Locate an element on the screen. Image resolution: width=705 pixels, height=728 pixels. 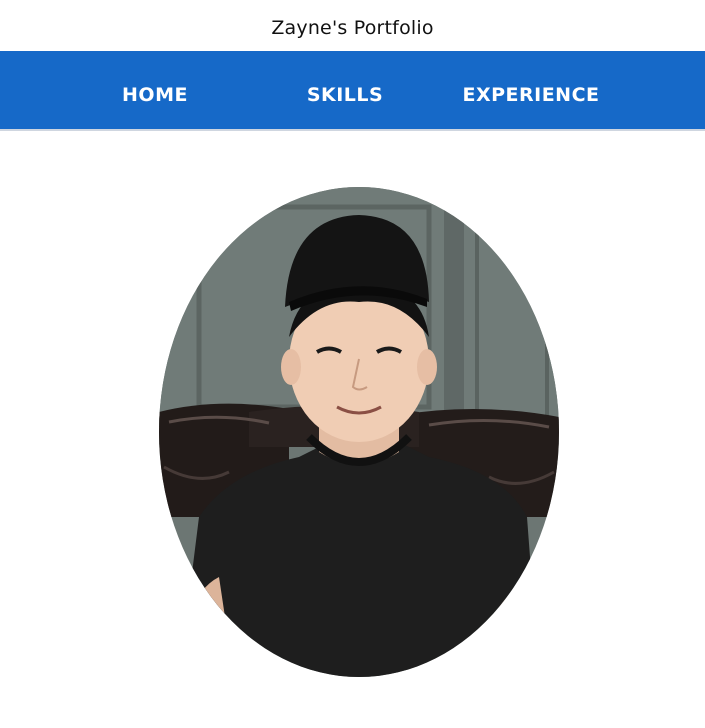
main-navbar: HOME SKILLS EXPERIENCE is located at coordinates (352, 91).